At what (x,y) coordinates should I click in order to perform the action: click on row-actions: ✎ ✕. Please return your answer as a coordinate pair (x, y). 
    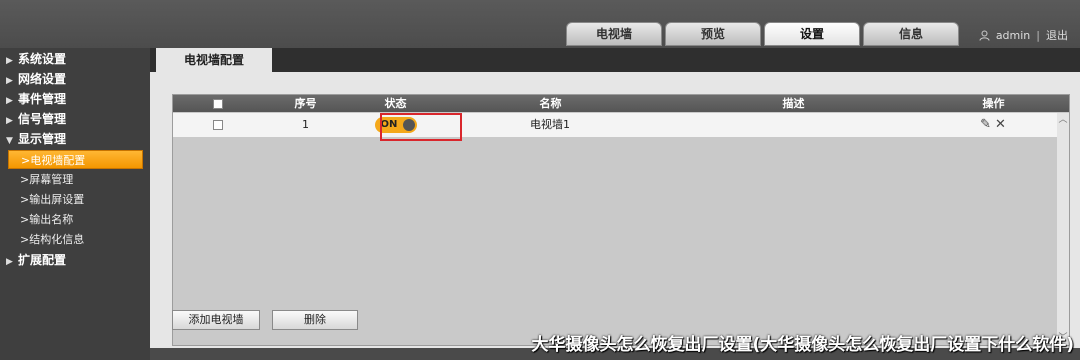
    Looking at the image, I should click on (993, 125).